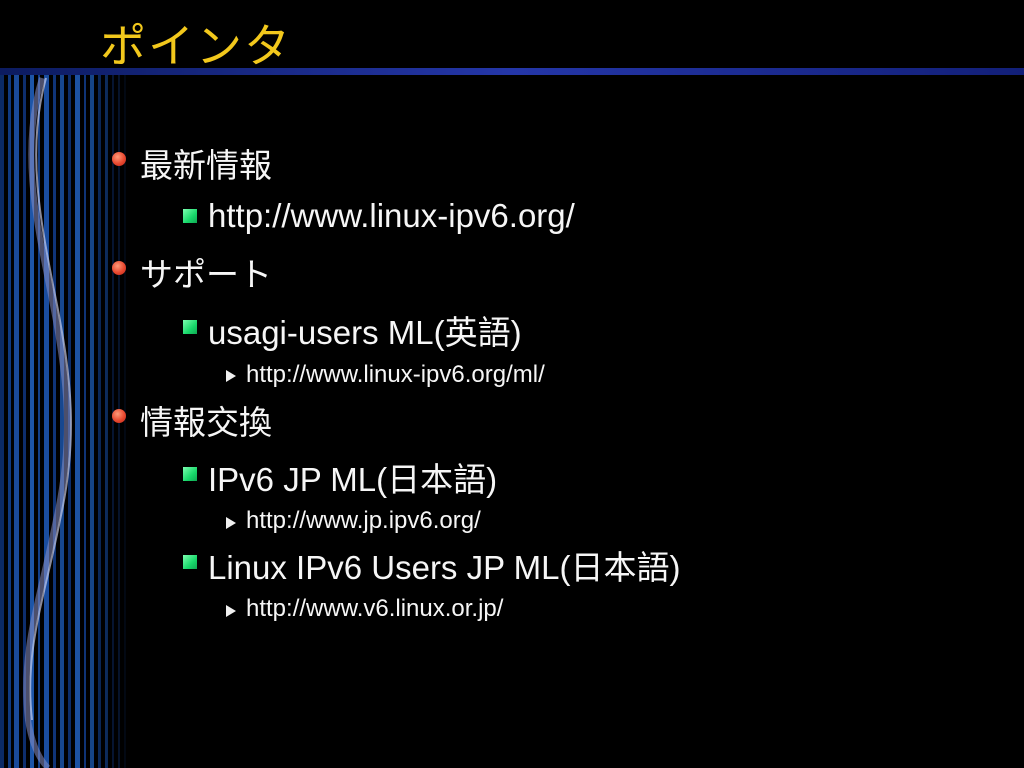 This screenshot has width=1024, height=768. I want to click on list-item-label: 情報交換, so click(206, 422).